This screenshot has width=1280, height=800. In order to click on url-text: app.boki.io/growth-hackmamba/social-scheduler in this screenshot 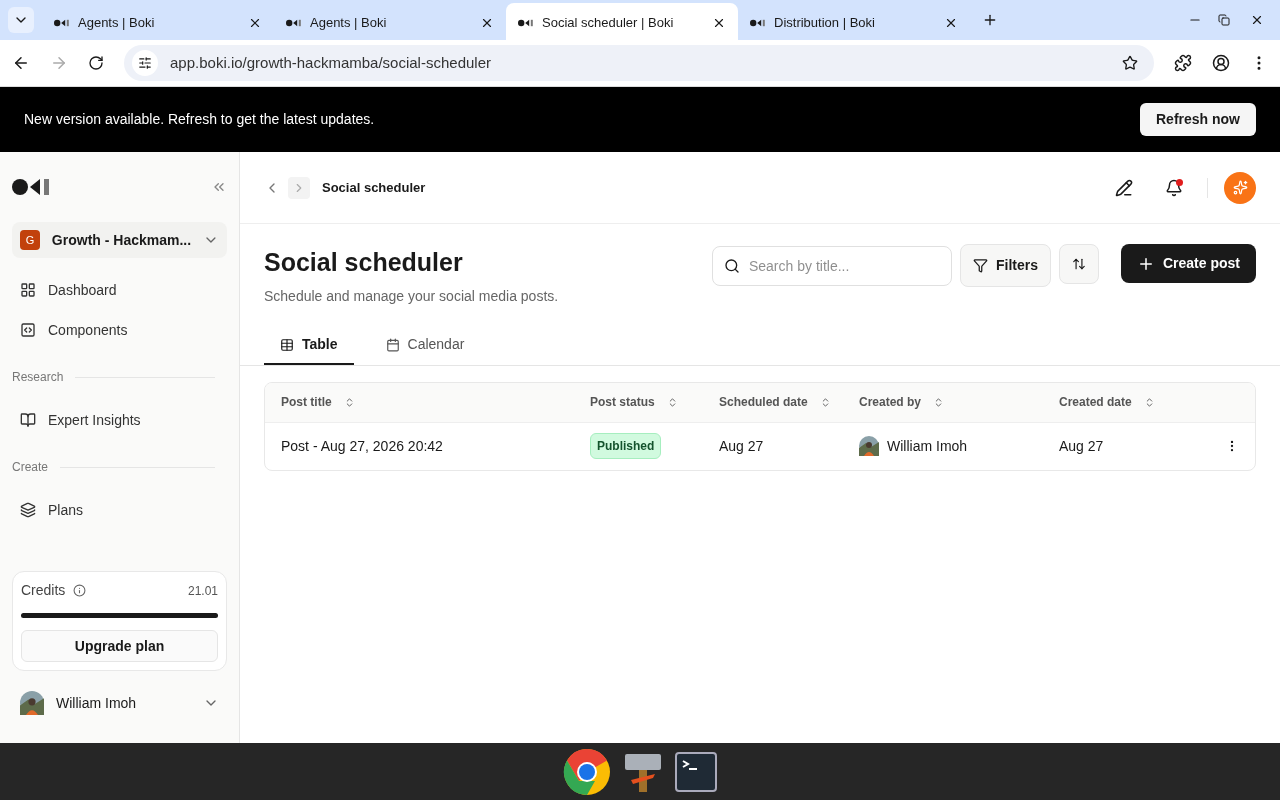, I will do `click(331, 62)`.